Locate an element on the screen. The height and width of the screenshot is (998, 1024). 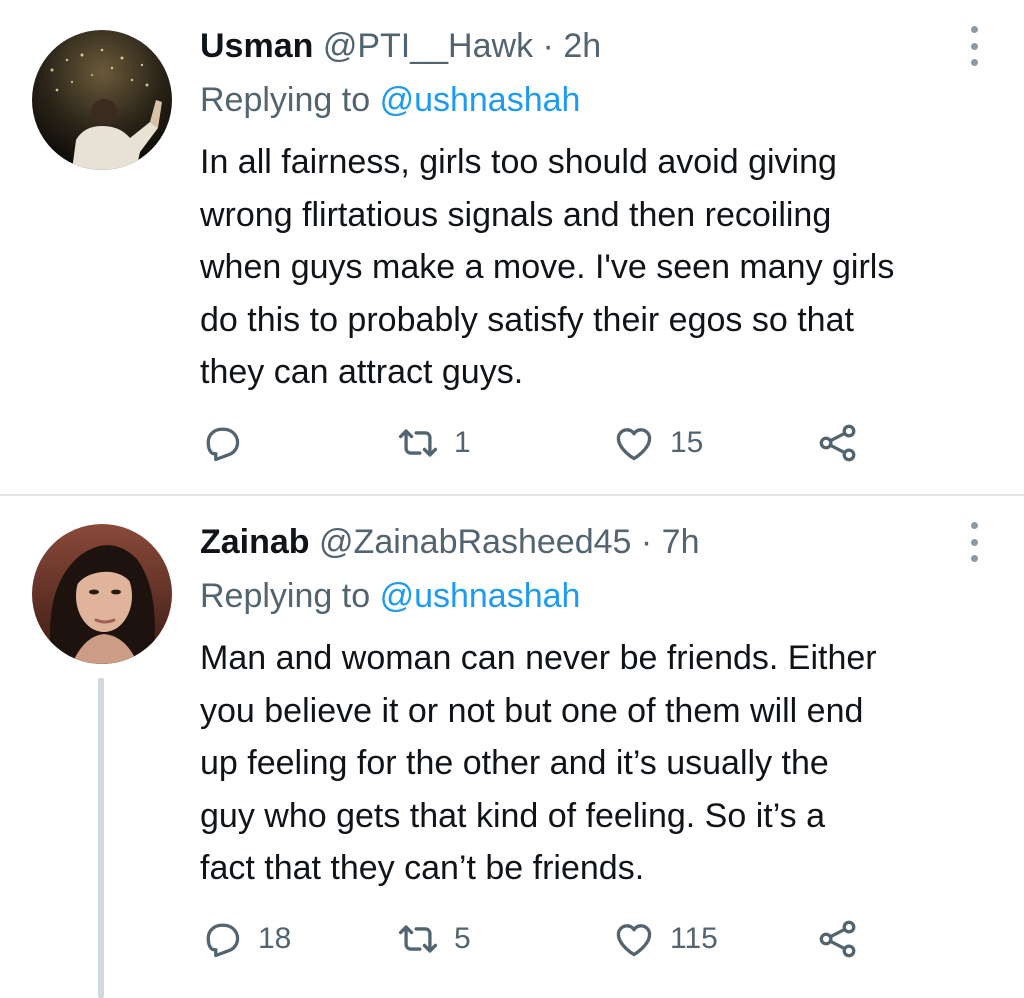
author-name: Usman is located at coordinates (256, 46).